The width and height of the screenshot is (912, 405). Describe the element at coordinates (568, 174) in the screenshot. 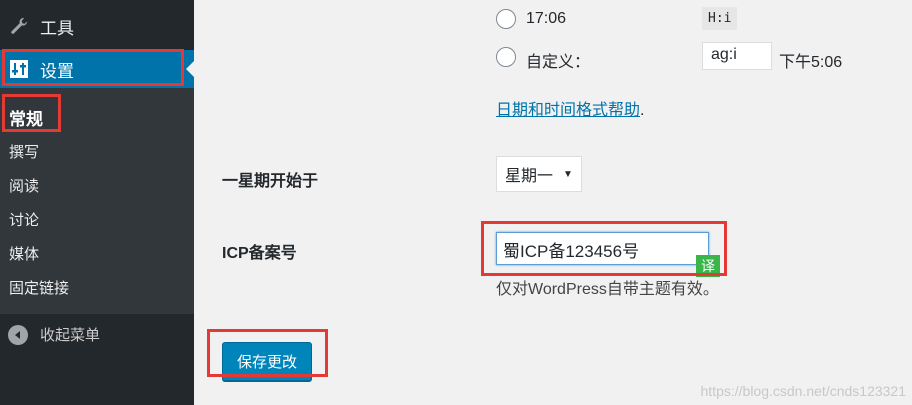

I see `dropdown-arrow-icon: ▼` at that location.